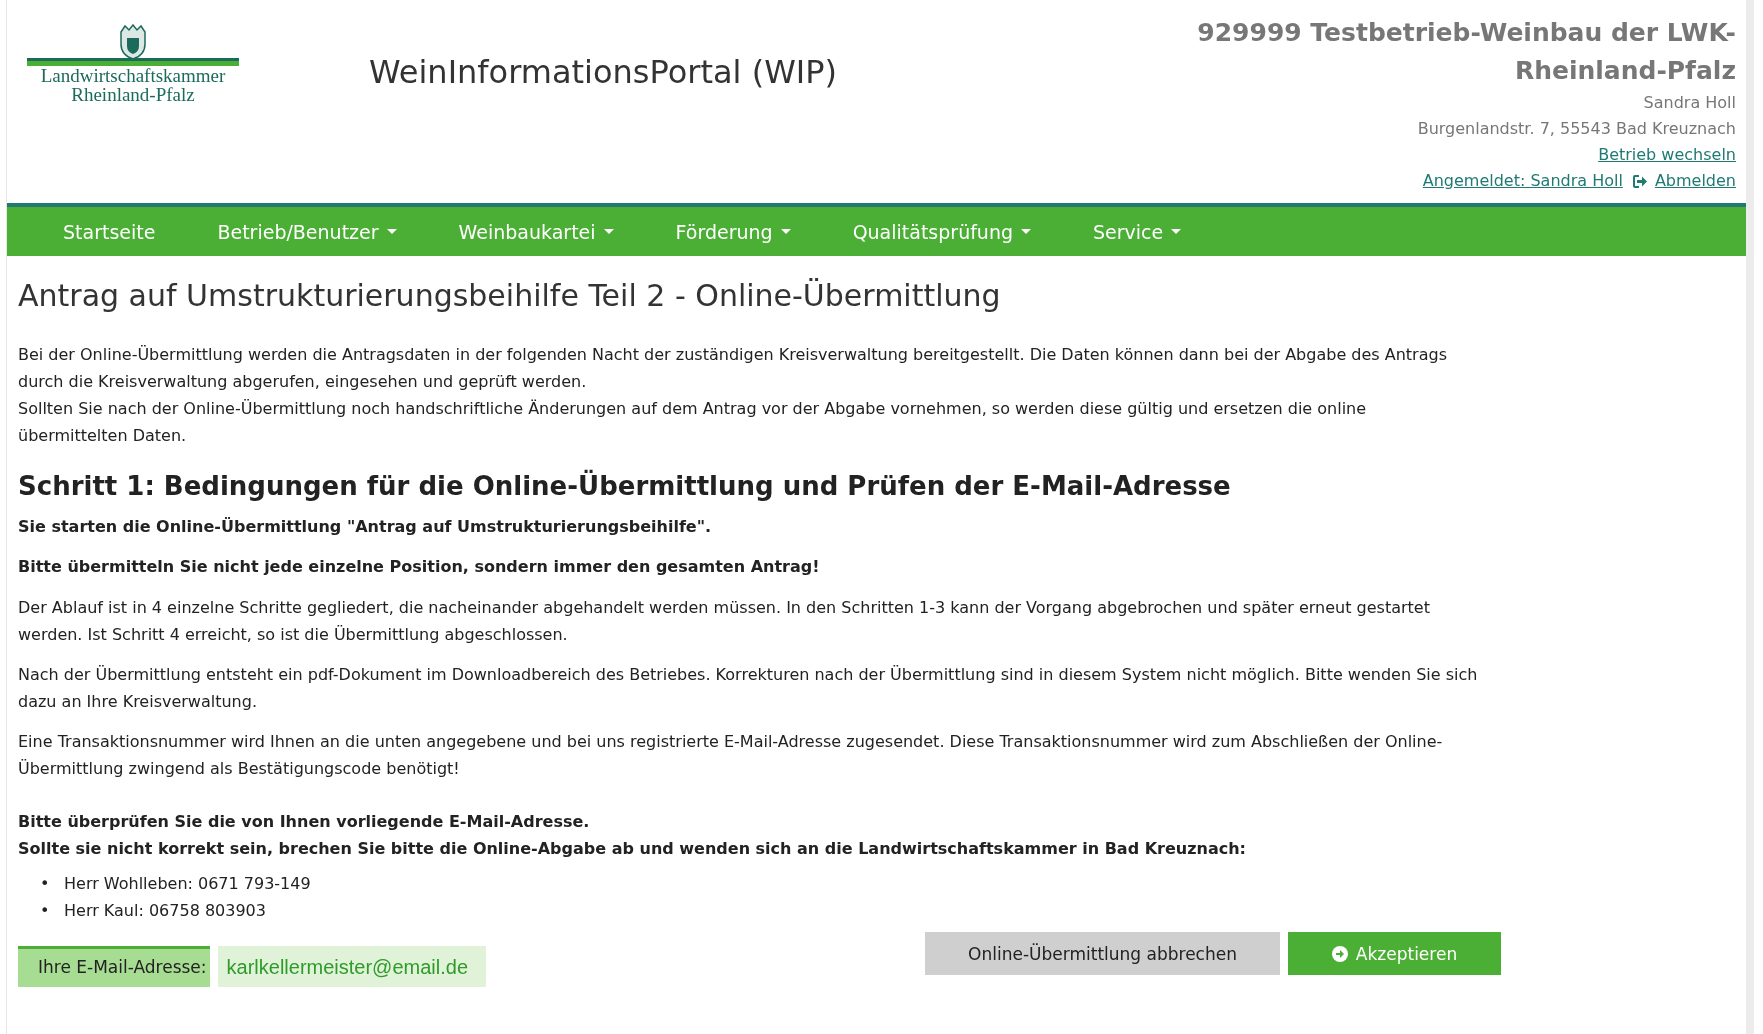 This screenshot has height=1034, width=1763. What do you see at coordinates (133, 42) in the screenshot?
I see `coat-of-arms-icon` at bounding box center [133, 42].